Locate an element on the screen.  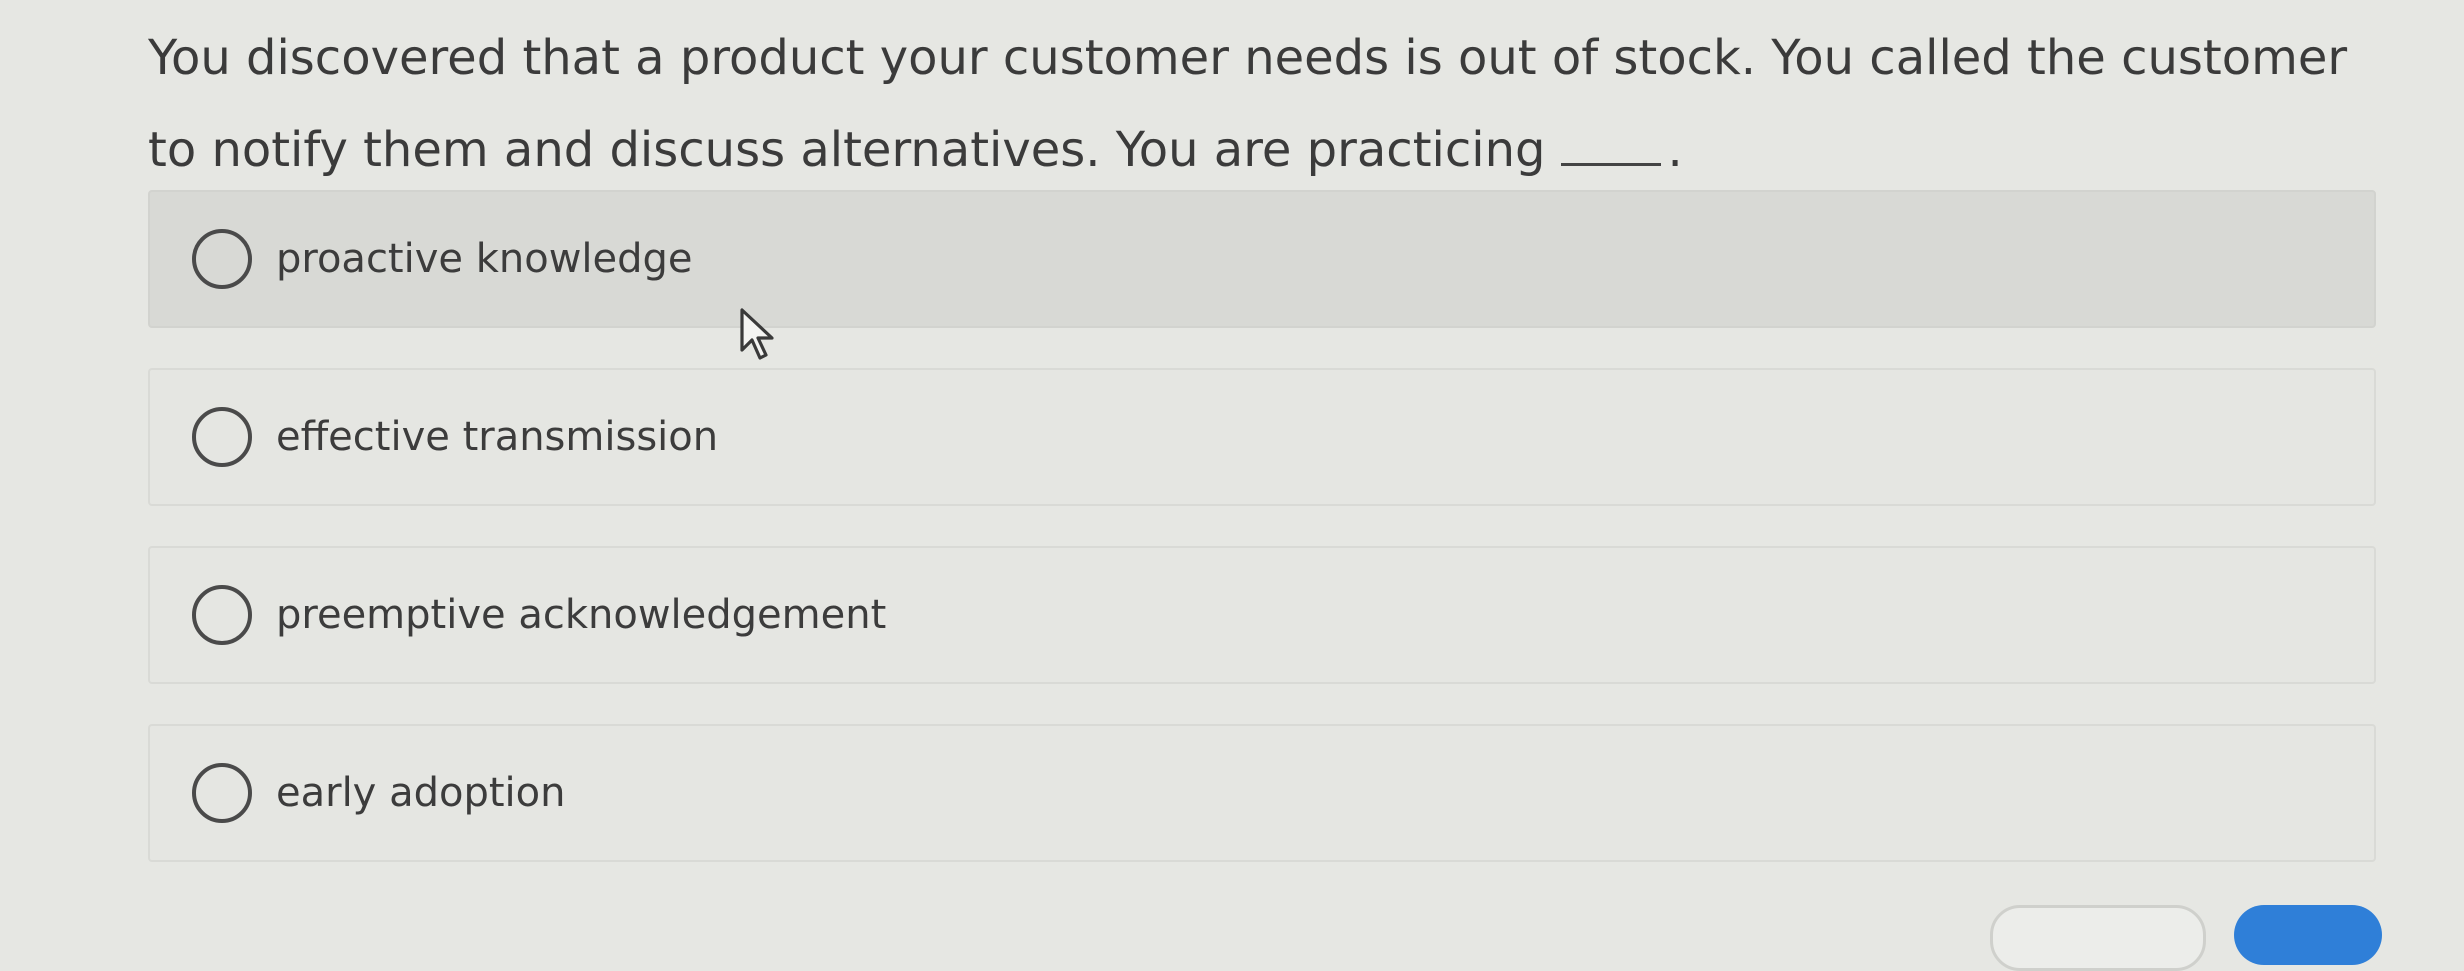
option-early-adoption: early adoption is located at coordinates (1262, 793).